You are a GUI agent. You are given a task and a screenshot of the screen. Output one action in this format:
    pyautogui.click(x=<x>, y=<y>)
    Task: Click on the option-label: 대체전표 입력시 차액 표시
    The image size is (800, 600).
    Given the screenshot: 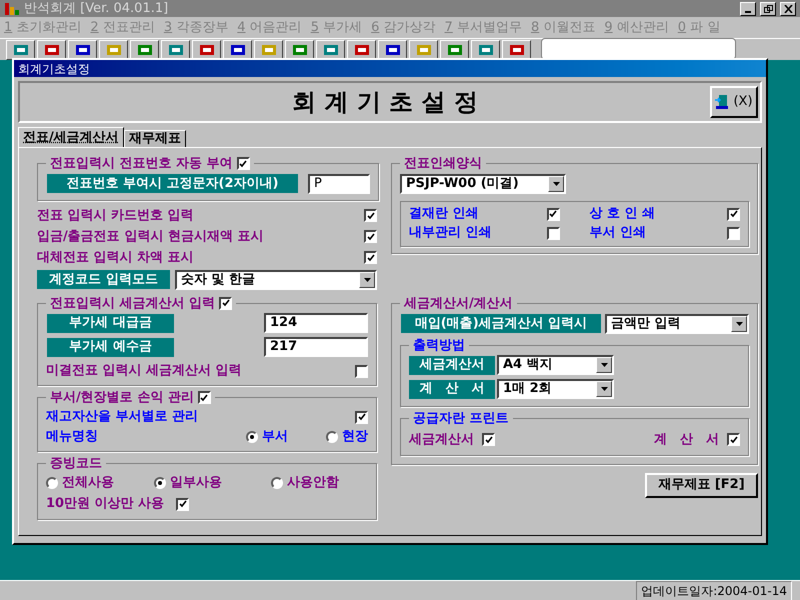 What is the action you would take?
    pyautogui.click(x=116, y=257)
    